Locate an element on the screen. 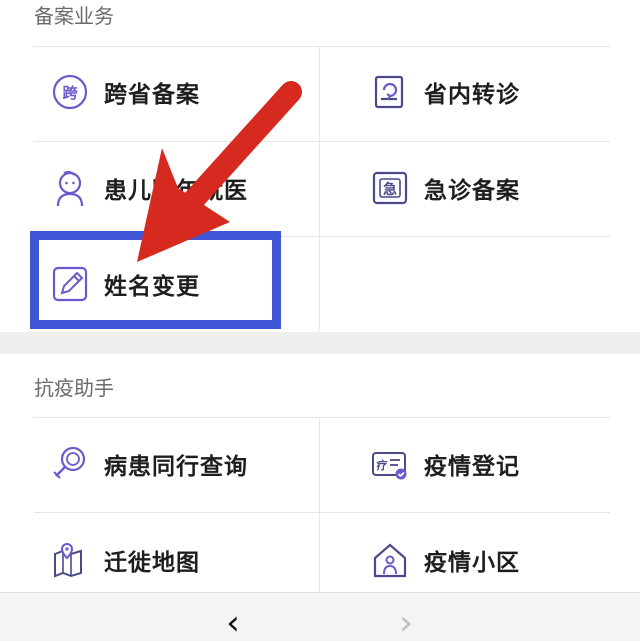 The height and width of the screenshot is (643, 640). pencil-edit-icon is located at coordinates (70, 284).